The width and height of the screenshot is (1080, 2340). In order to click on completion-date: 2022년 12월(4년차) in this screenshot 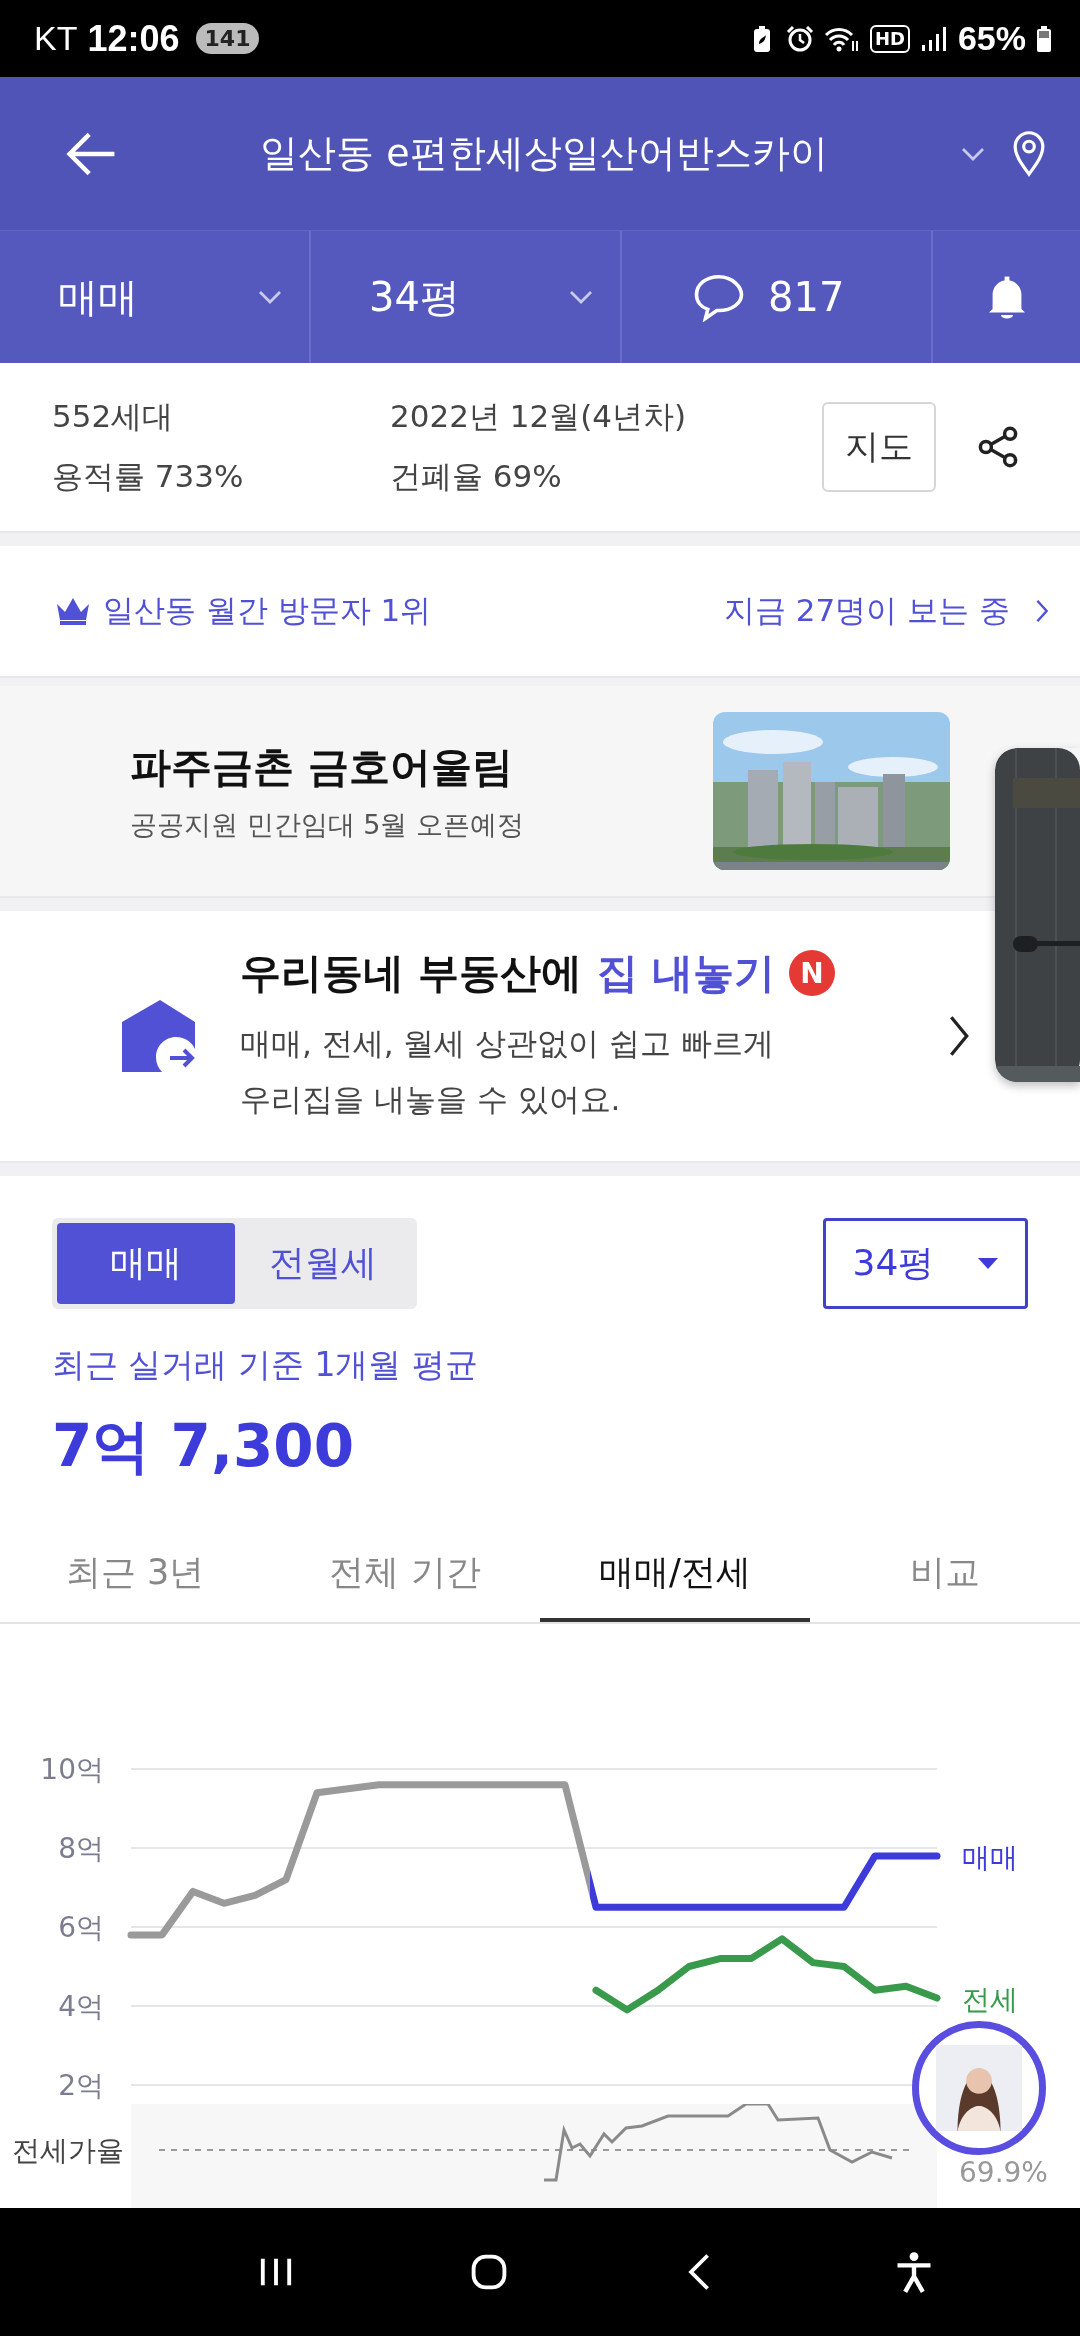, I will do `click(539, 416)`.